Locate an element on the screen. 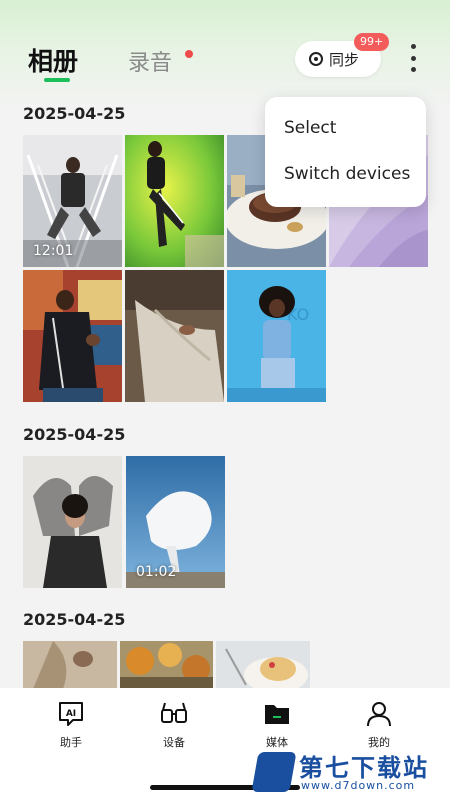 This screenshot has width=450, height=800. media-thumbnail: KO is located at coordinates (276, 336).